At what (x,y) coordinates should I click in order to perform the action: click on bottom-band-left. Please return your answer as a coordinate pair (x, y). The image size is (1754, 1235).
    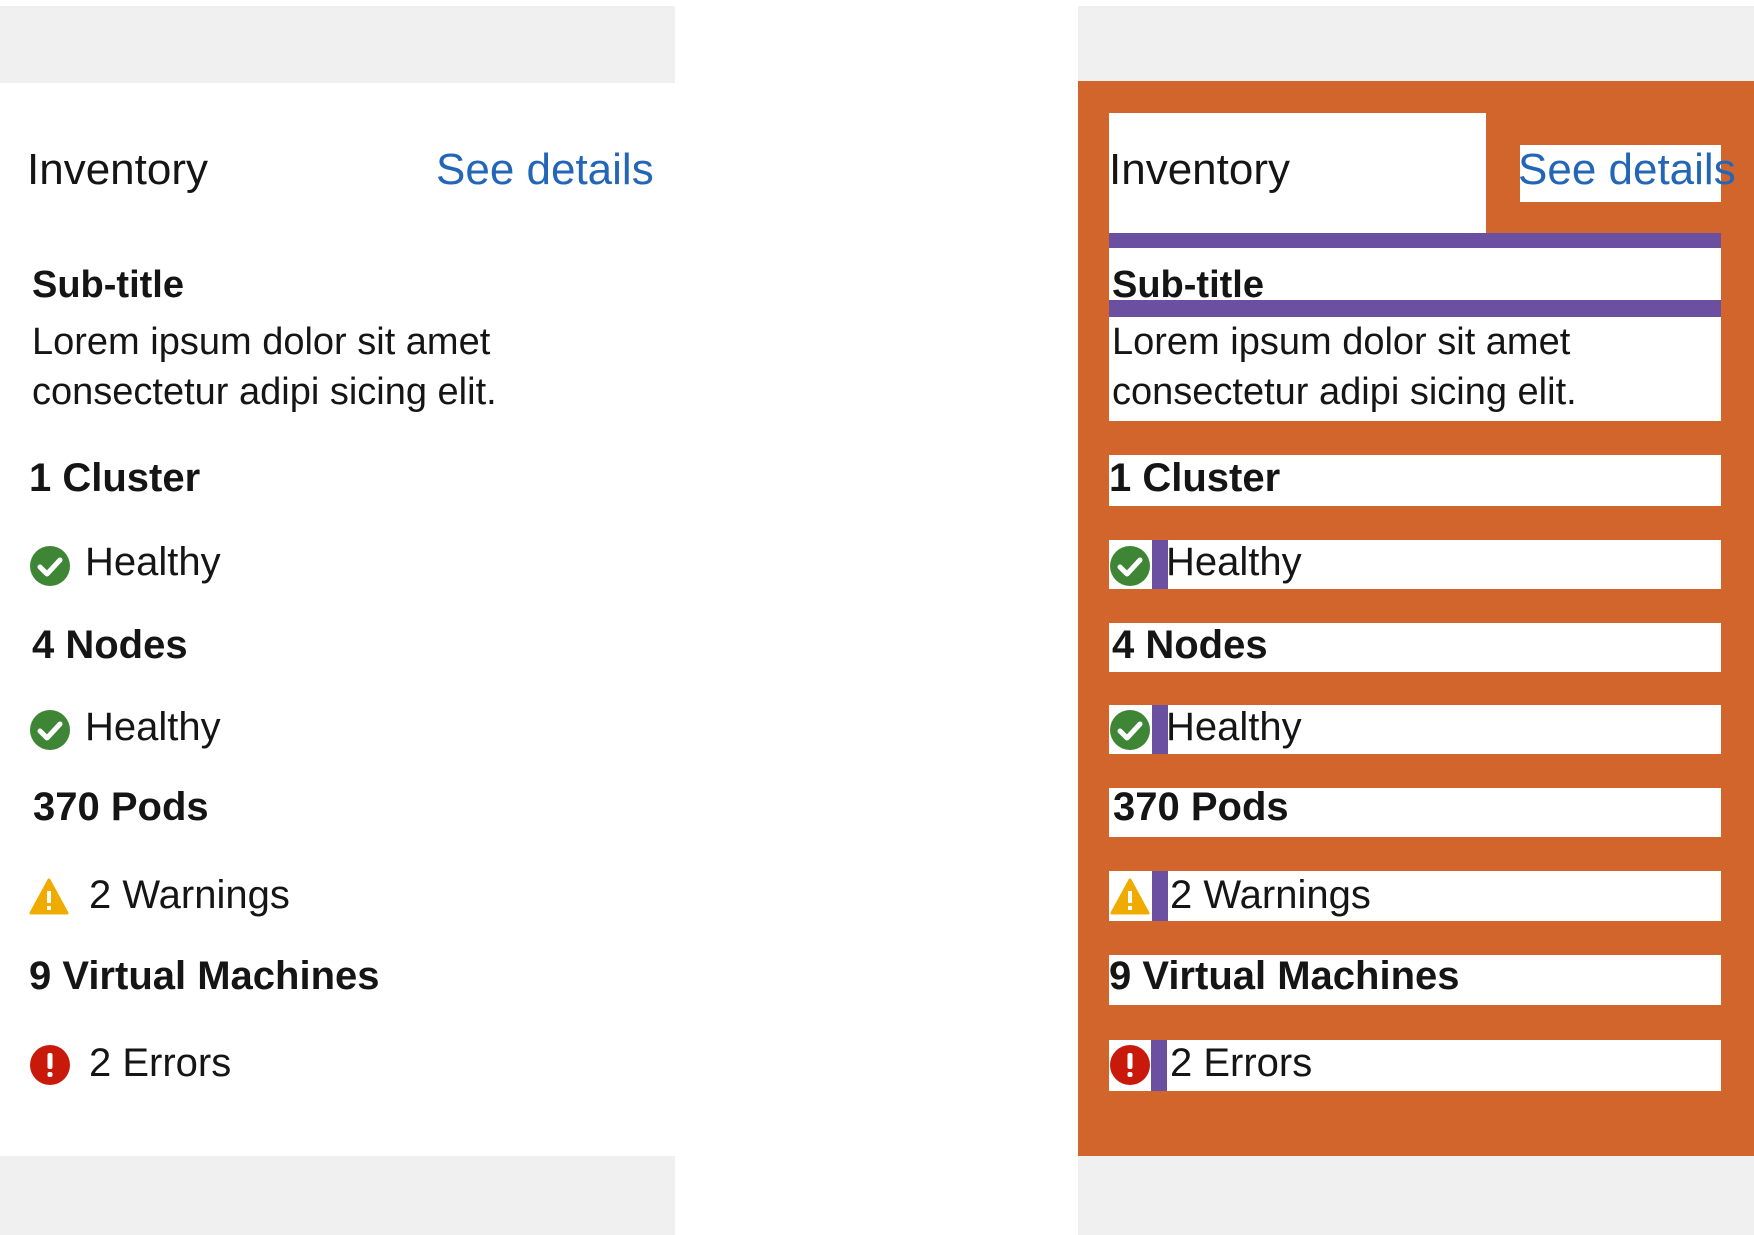
    Looking at the image, I should click on (337, 1195).